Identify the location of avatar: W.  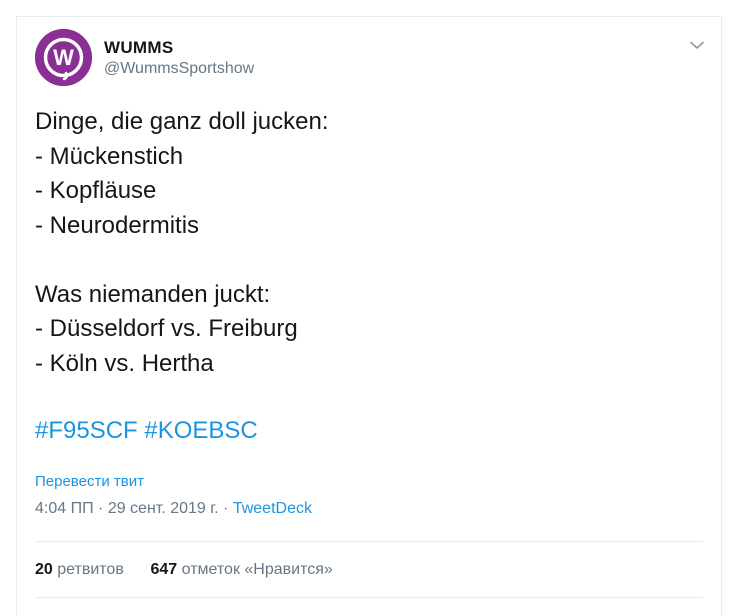
(63, 57).